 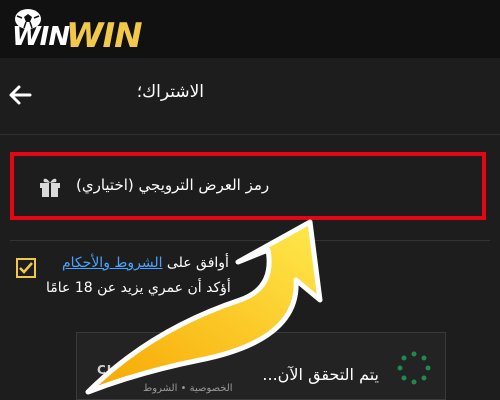 I want to click on age-confirmation-text: أؤكد أن عمري يزيد عن 18 عامًا, so click(x=138, y=288).